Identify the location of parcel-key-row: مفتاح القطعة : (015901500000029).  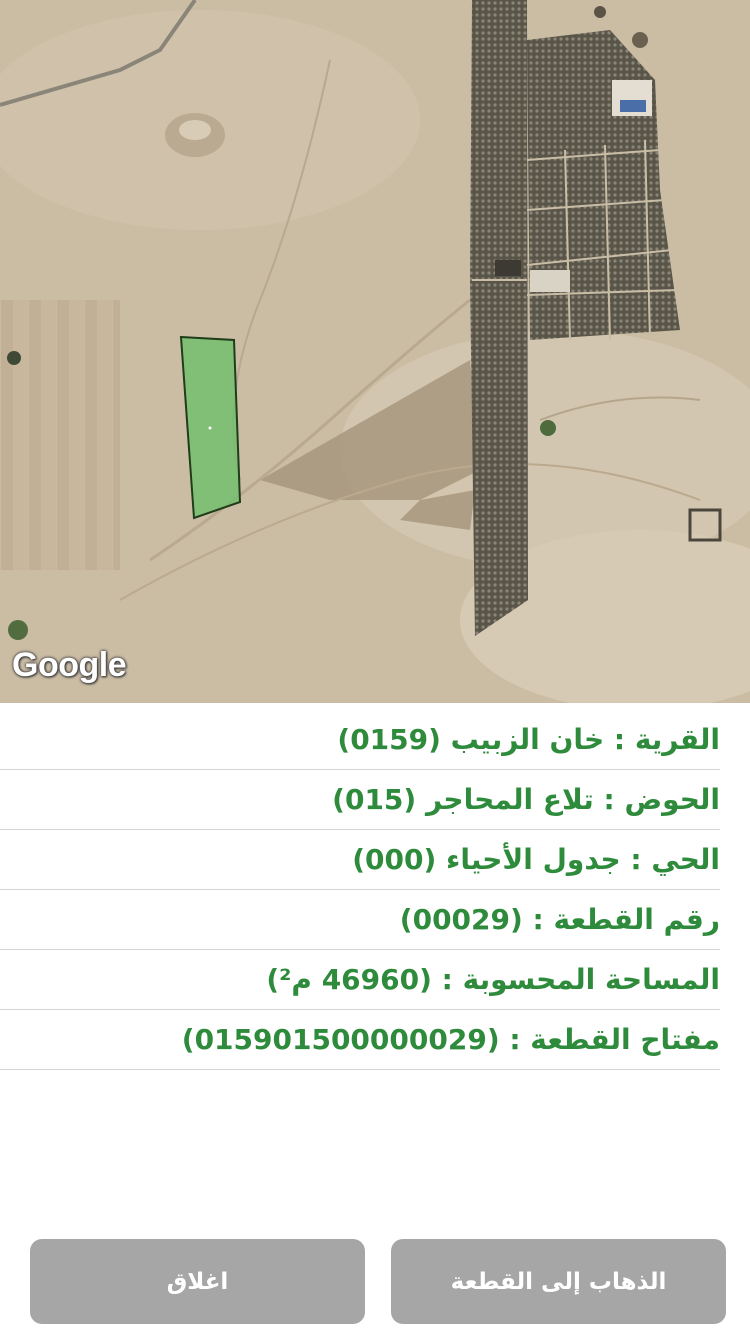
(360, 1040).